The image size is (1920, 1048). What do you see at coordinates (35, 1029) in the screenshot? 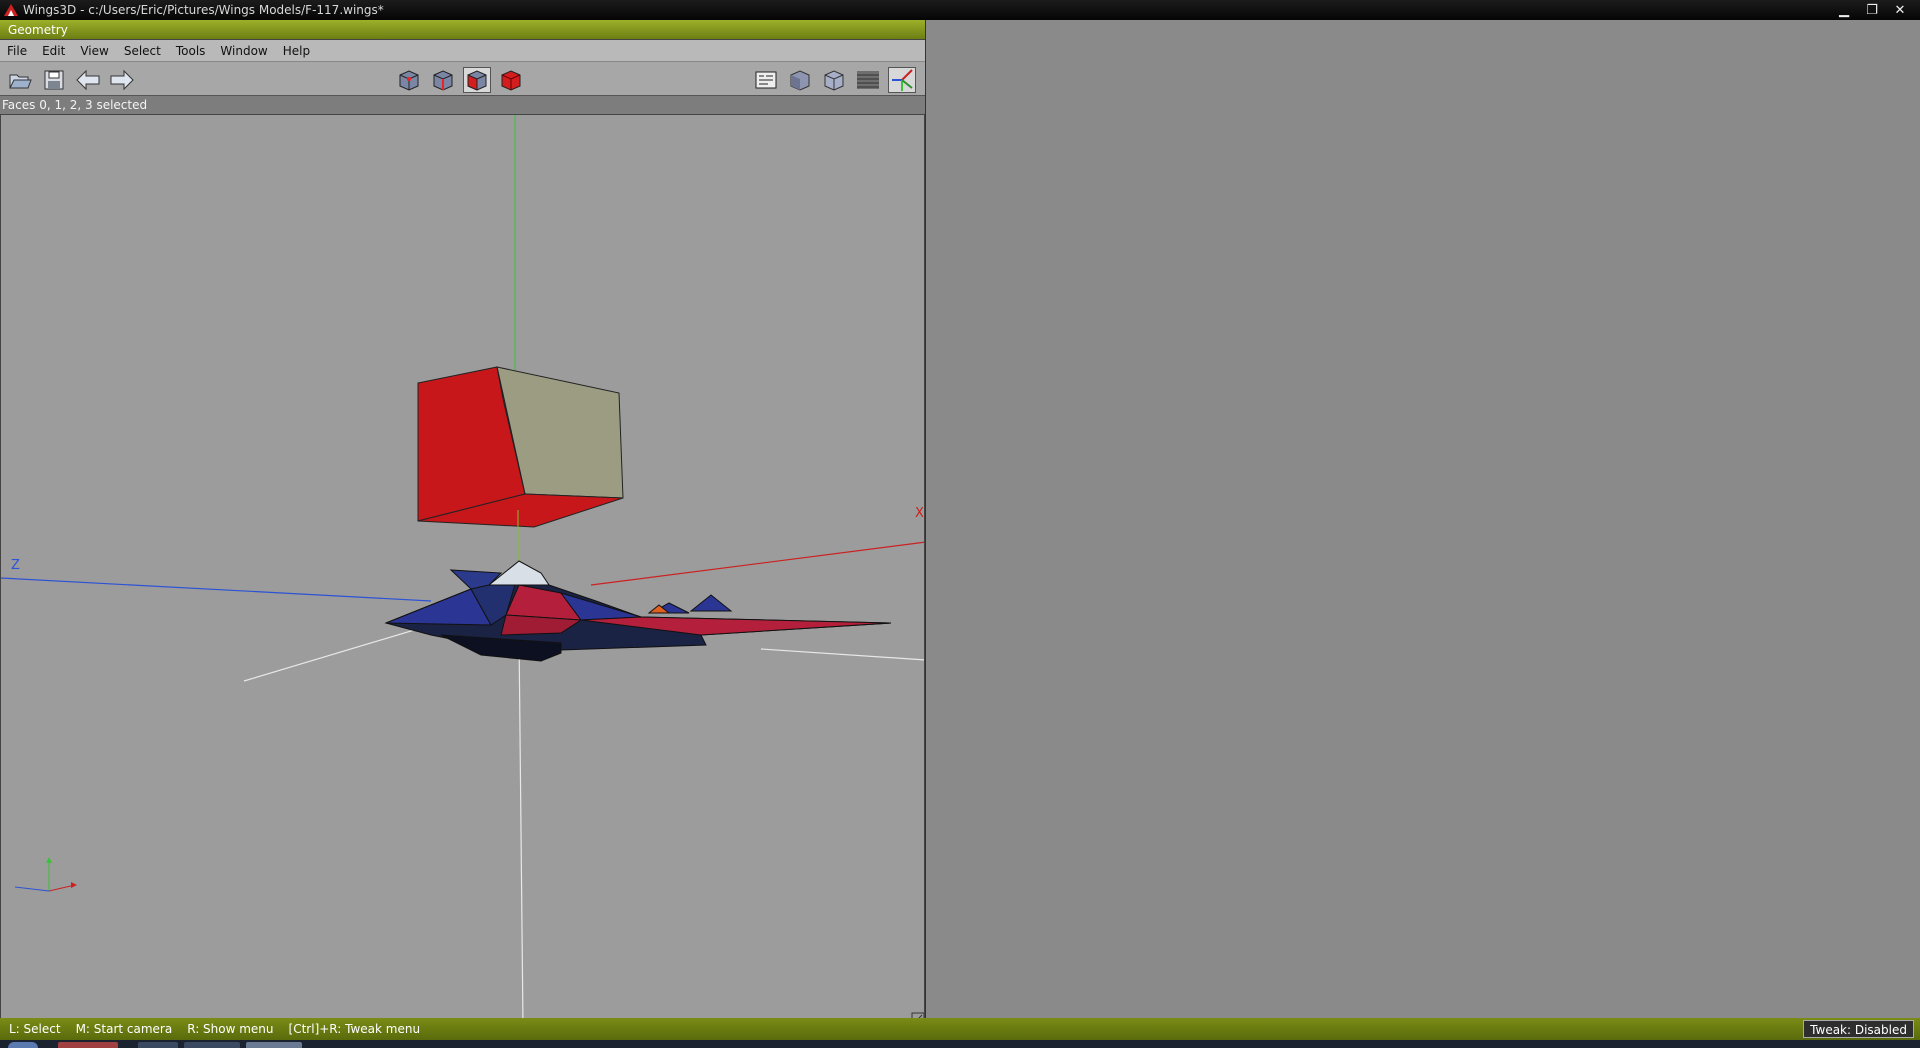
I see `hint-left-click: L: Select` at bounding box center [35, 1029].